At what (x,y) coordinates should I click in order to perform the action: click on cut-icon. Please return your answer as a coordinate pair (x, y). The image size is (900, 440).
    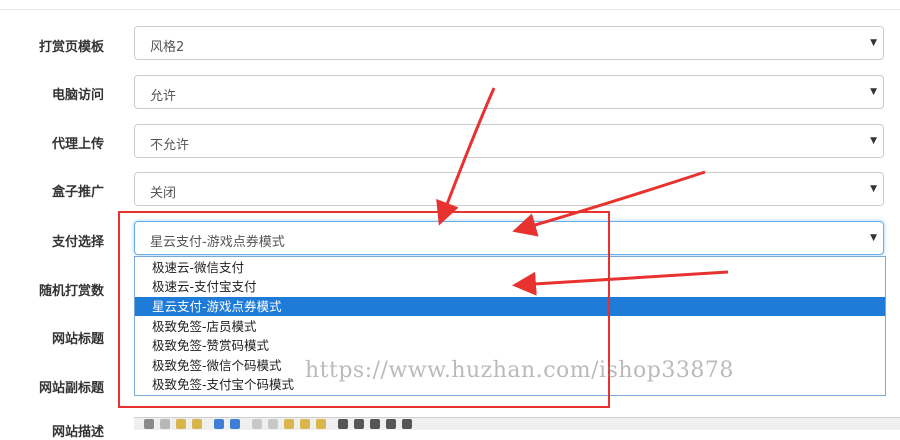
    Looking at the image, I should click on (257, 424).